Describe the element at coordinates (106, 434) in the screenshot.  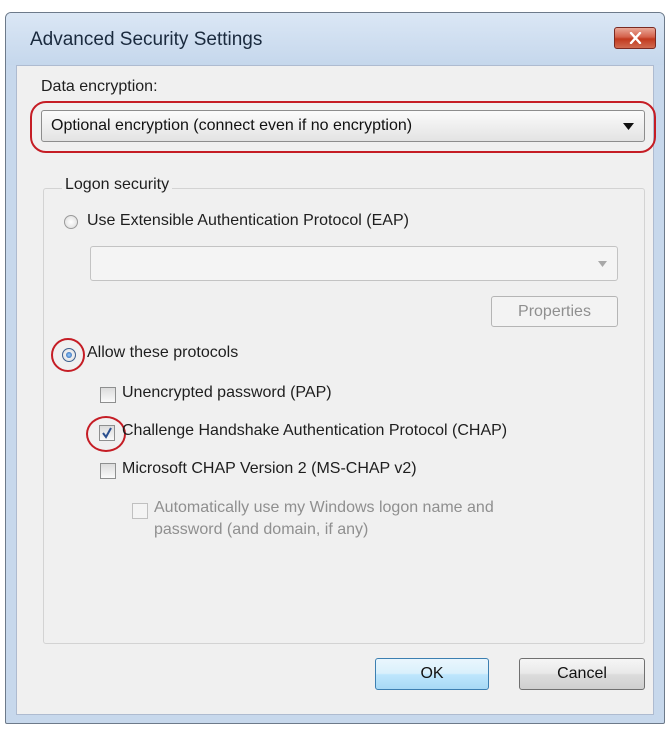
I see `highlight-annotation-checkbox` at that location.